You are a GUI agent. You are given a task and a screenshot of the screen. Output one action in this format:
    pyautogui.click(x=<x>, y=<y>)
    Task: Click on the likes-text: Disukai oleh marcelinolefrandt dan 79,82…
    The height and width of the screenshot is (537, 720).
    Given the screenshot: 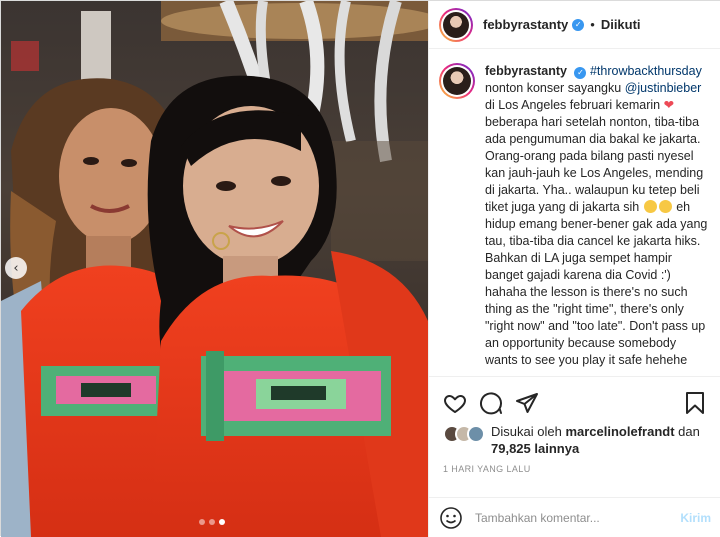 What is the action you would take?
    pyautogui.click(x=602, y=440)
    